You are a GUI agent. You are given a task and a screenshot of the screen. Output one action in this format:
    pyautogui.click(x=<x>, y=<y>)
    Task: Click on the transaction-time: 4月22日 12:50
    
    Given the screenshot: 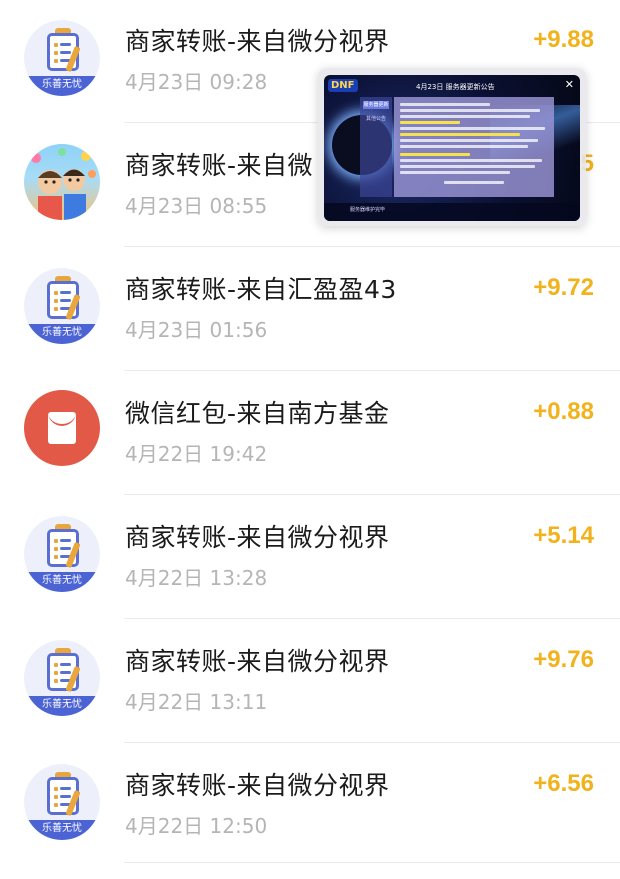 What is the action you would take?
    pyautogui.click(x=196, y=826)
    